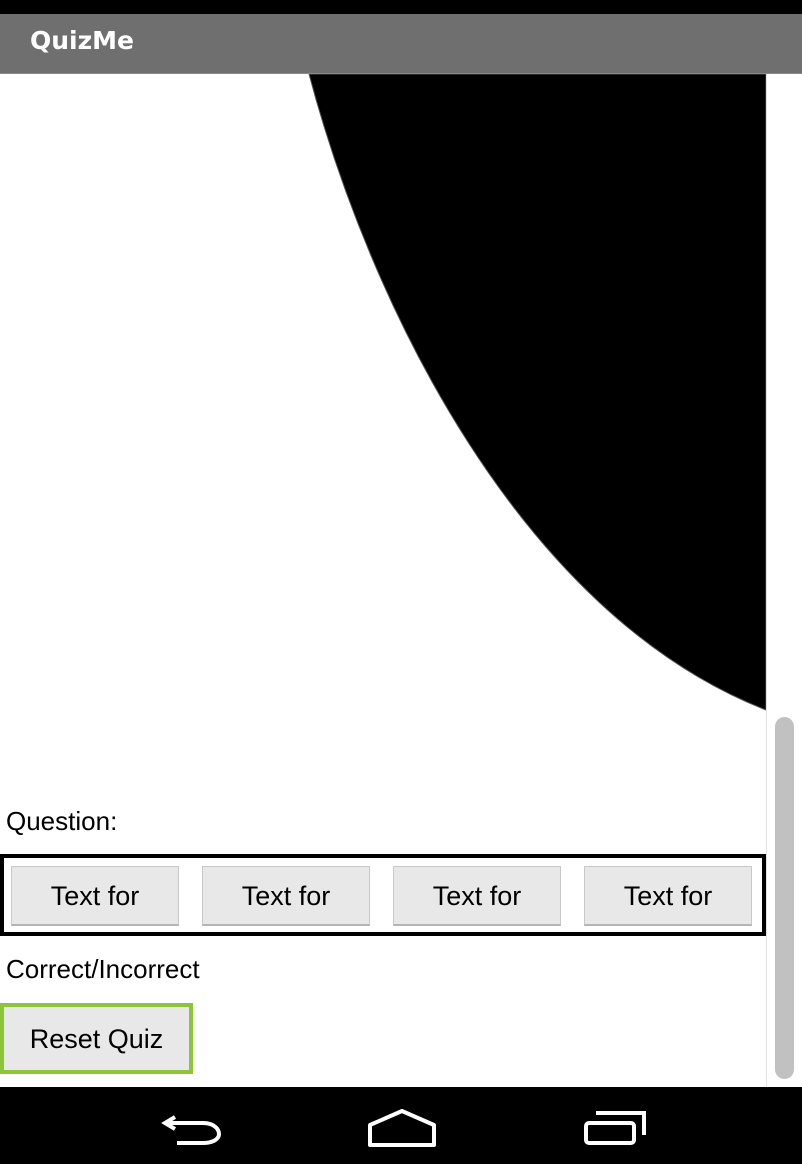 This screenshot has height=1164, width=802. I want to click on answer-button-2: Text for, so click(286, 896).